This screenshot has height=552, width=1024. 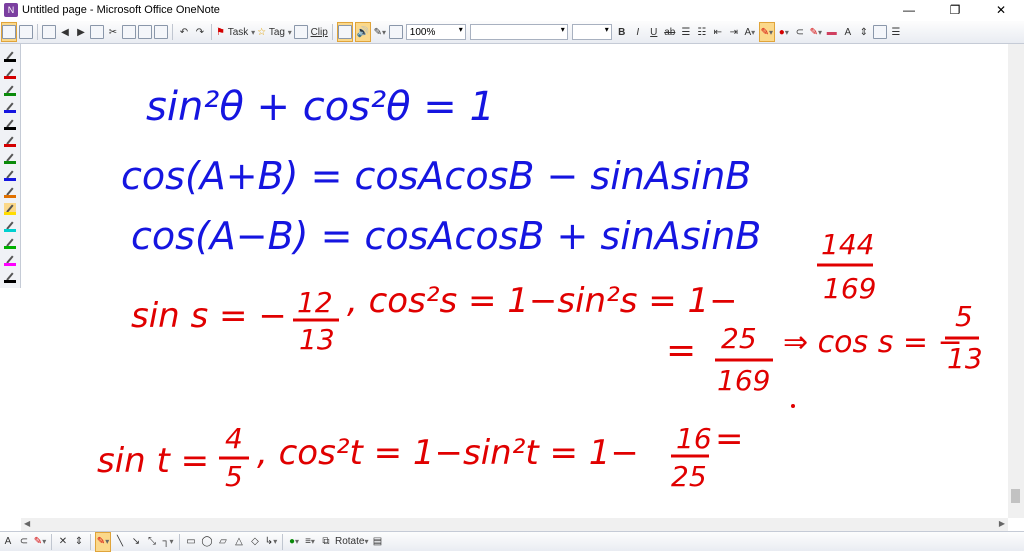 What do you see at coordinates (161, 32) in the screenshot?
I see `print-button` at bounding box center [161, 32].